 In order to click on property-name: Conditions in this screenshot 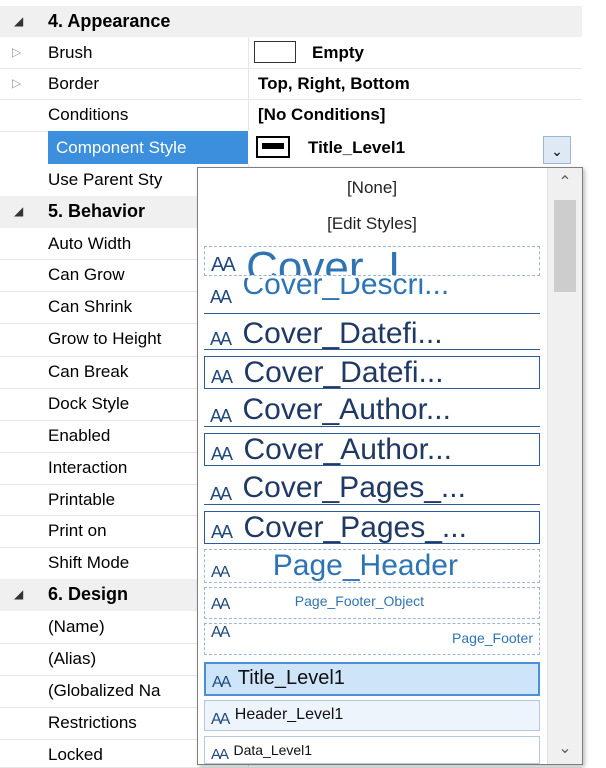, I will do `click(148, 115)`.